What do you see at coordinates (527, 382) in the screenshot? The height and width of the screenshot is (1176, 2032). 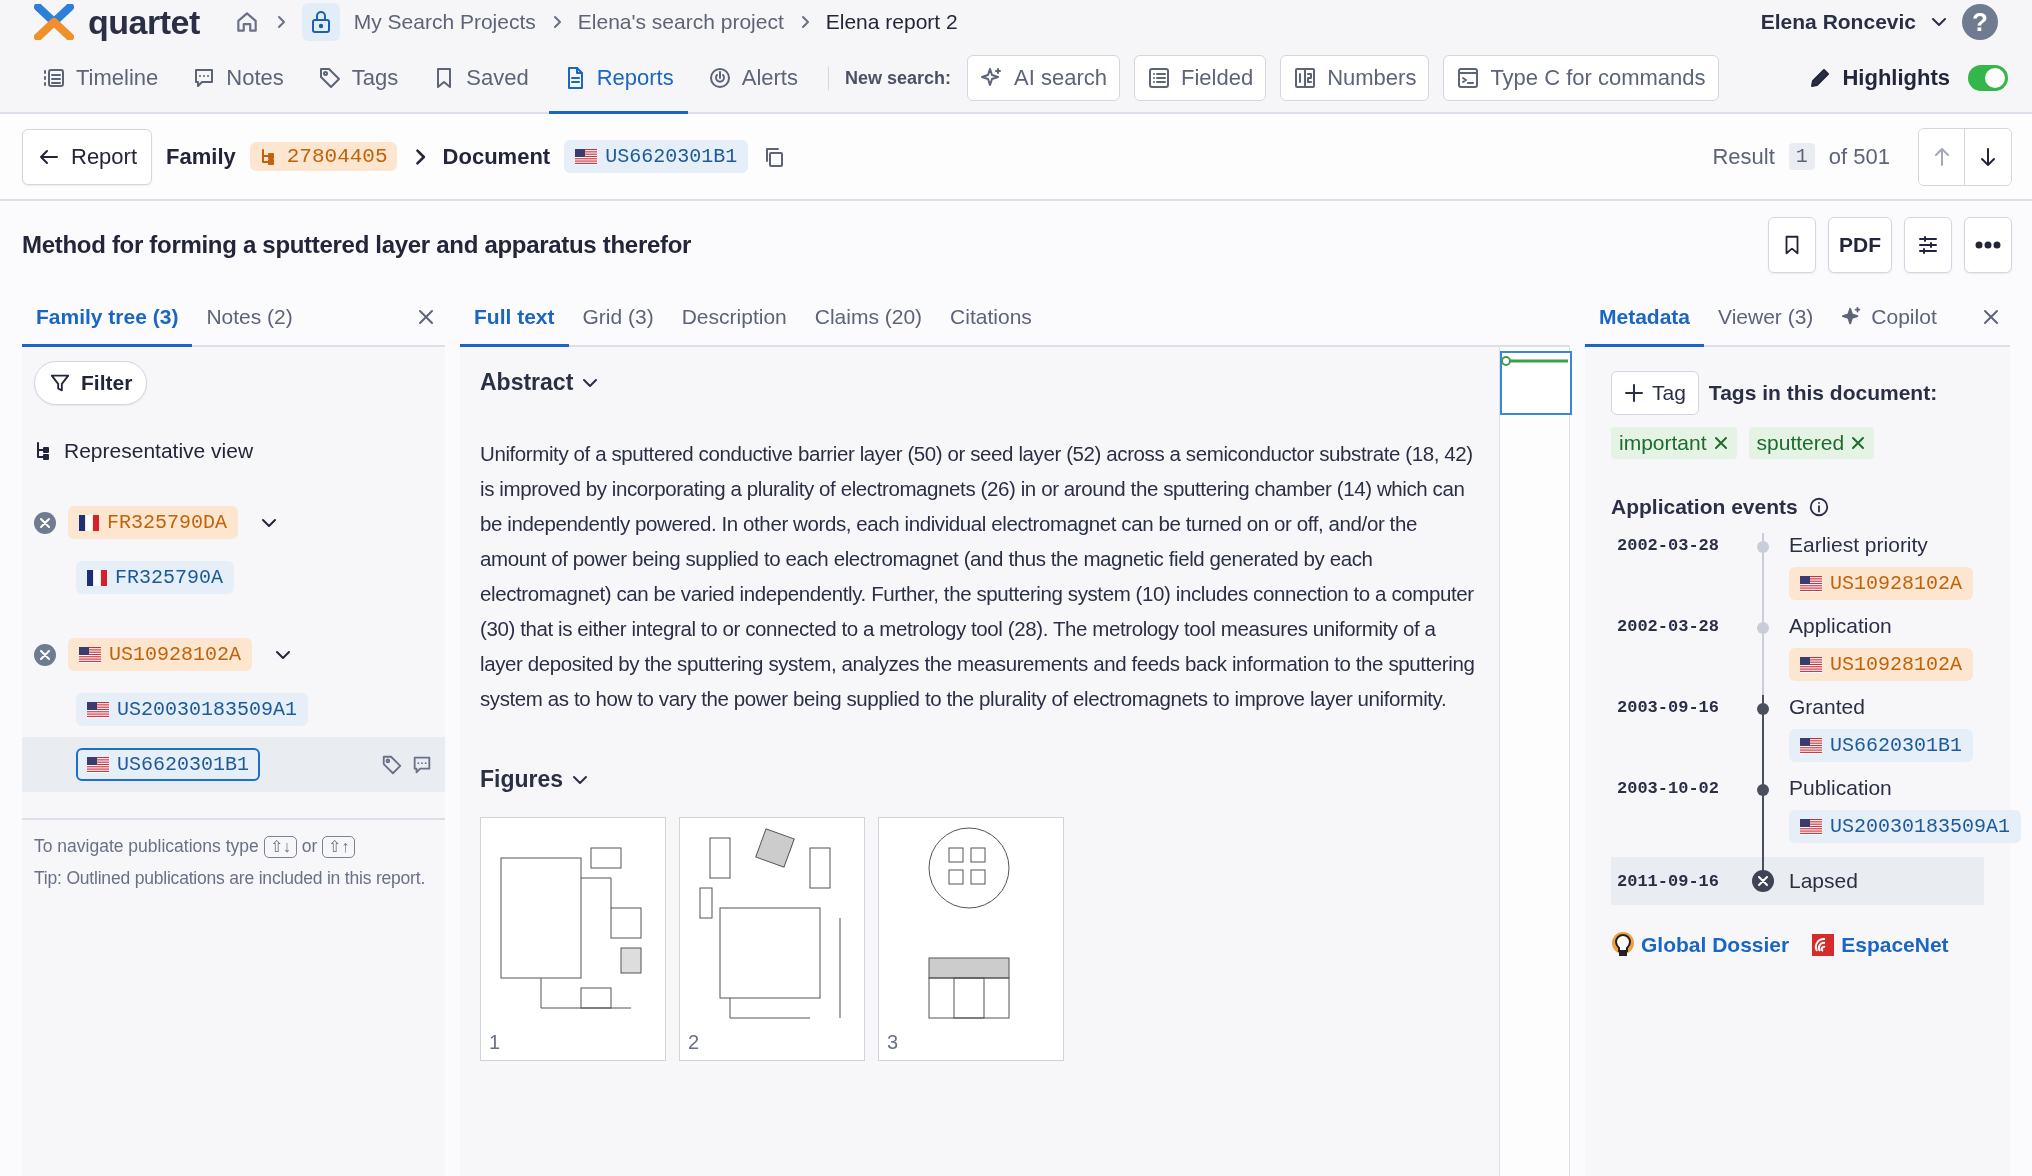 I see `section-heading: Abstract` at bounding box center [527, 382].